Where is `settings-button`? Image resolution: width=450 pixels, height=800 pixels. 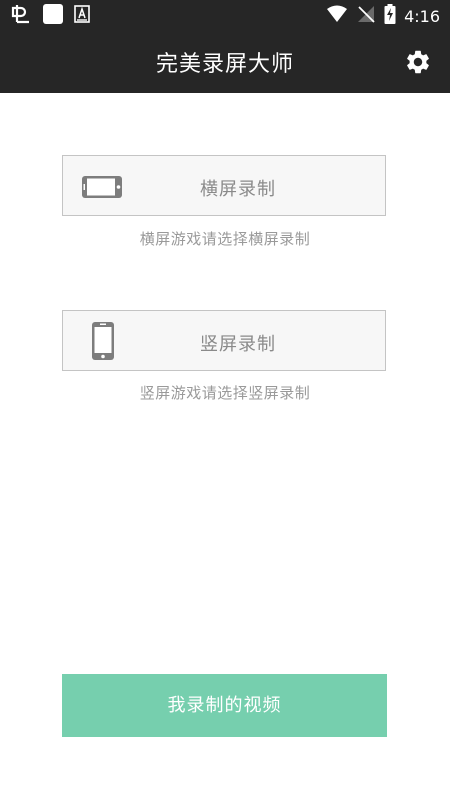 settings-button is located at coordinates (418, 62).